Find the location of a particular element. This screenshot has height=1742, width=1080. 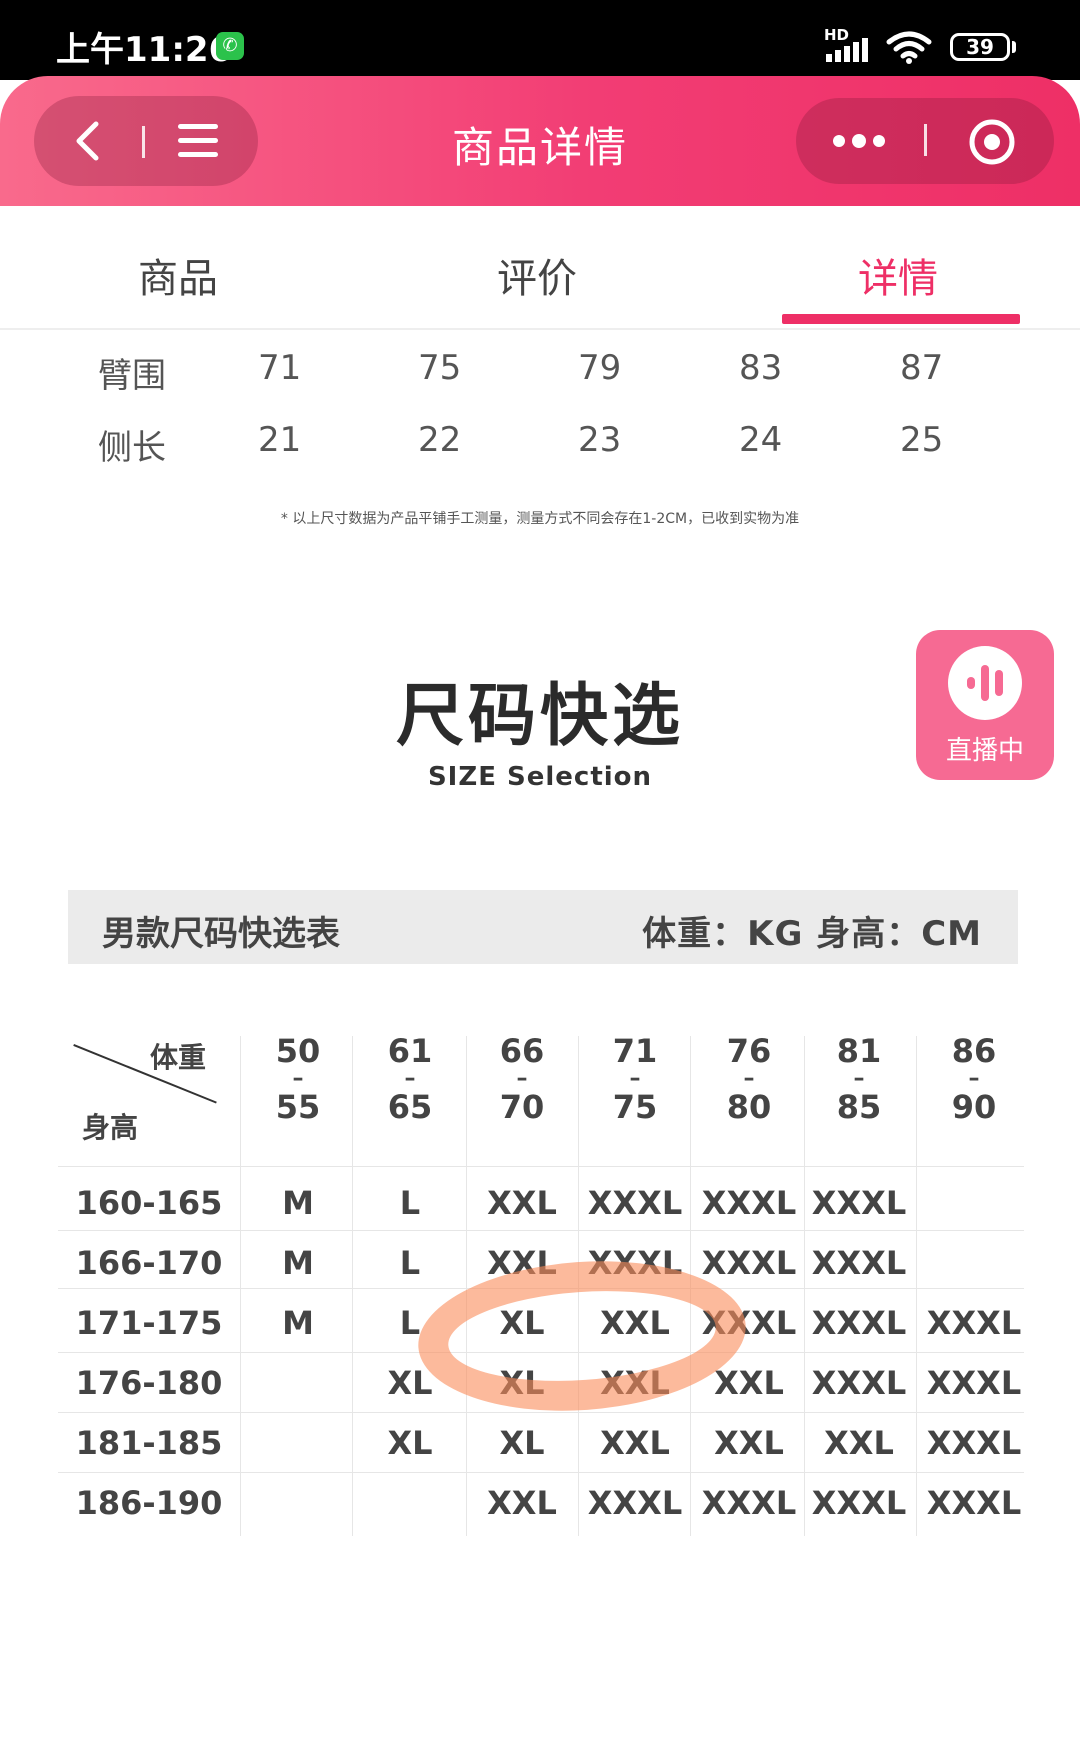

measure-value: 22 is located at coordinates (440, 440).